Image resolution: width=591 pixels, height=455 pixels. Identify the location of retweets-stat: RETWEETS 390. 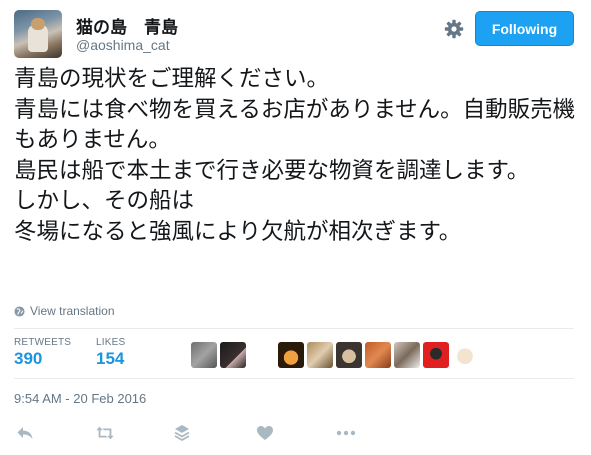
(42, 353).